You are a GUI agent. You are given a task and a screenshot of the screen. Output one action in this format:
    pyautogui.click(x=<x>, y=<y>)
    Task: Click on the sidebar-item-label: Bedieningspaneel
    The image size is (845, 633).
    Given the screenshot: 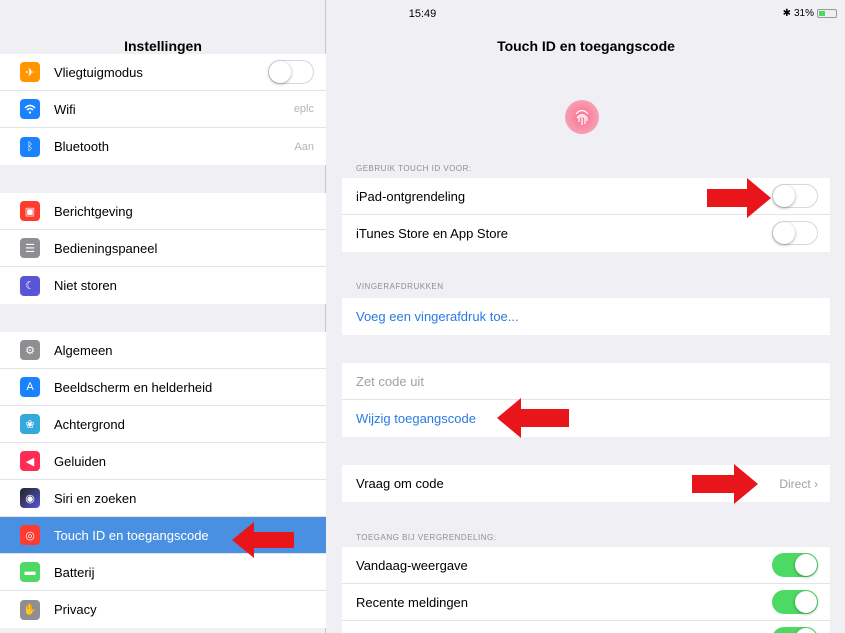 What is the action you would take?
    pyautogui.click(x=106, y=248)
    